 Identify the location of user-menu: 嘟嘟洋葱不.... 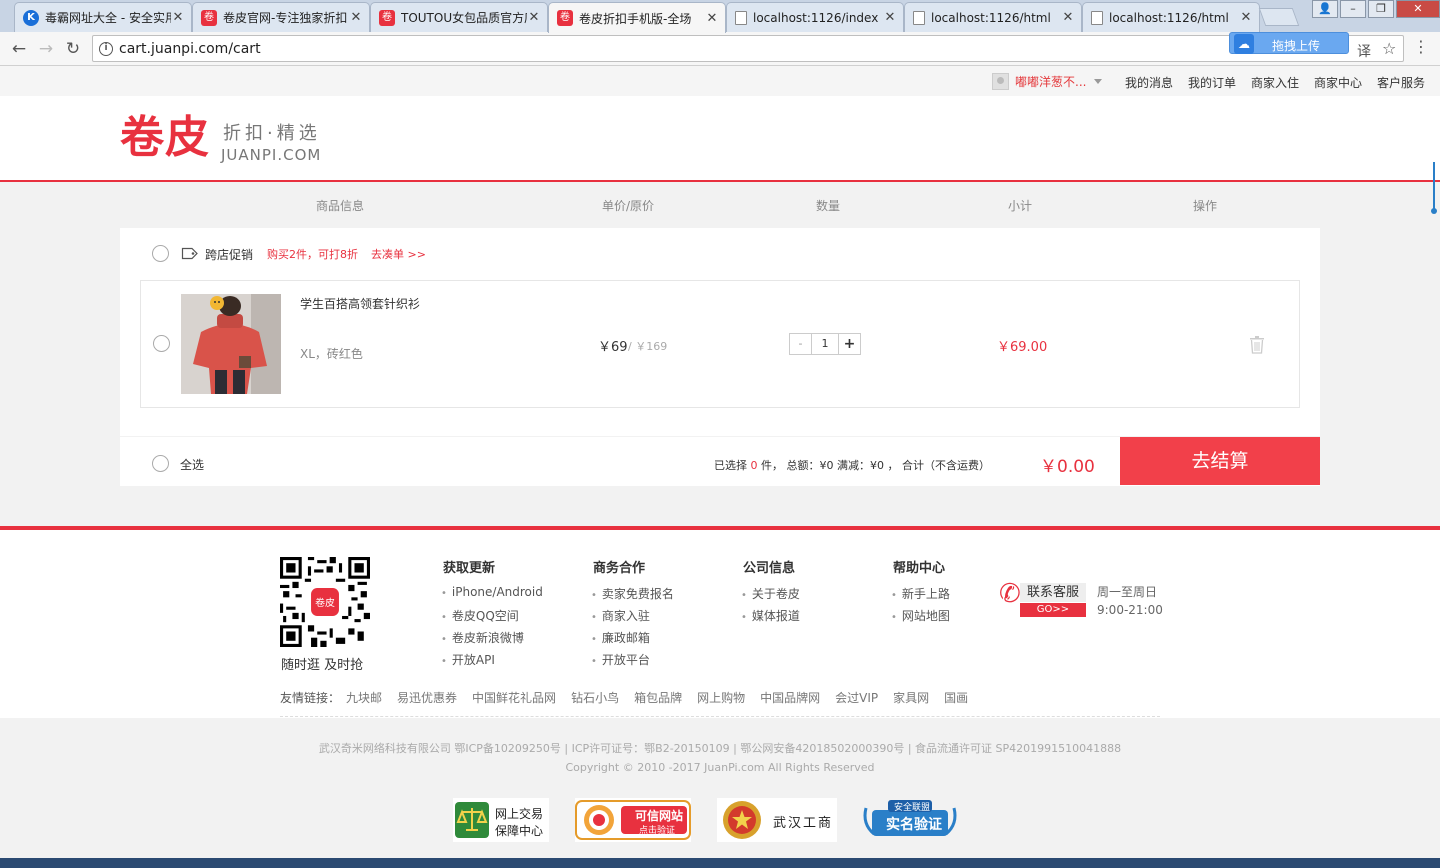
(1047, 81).